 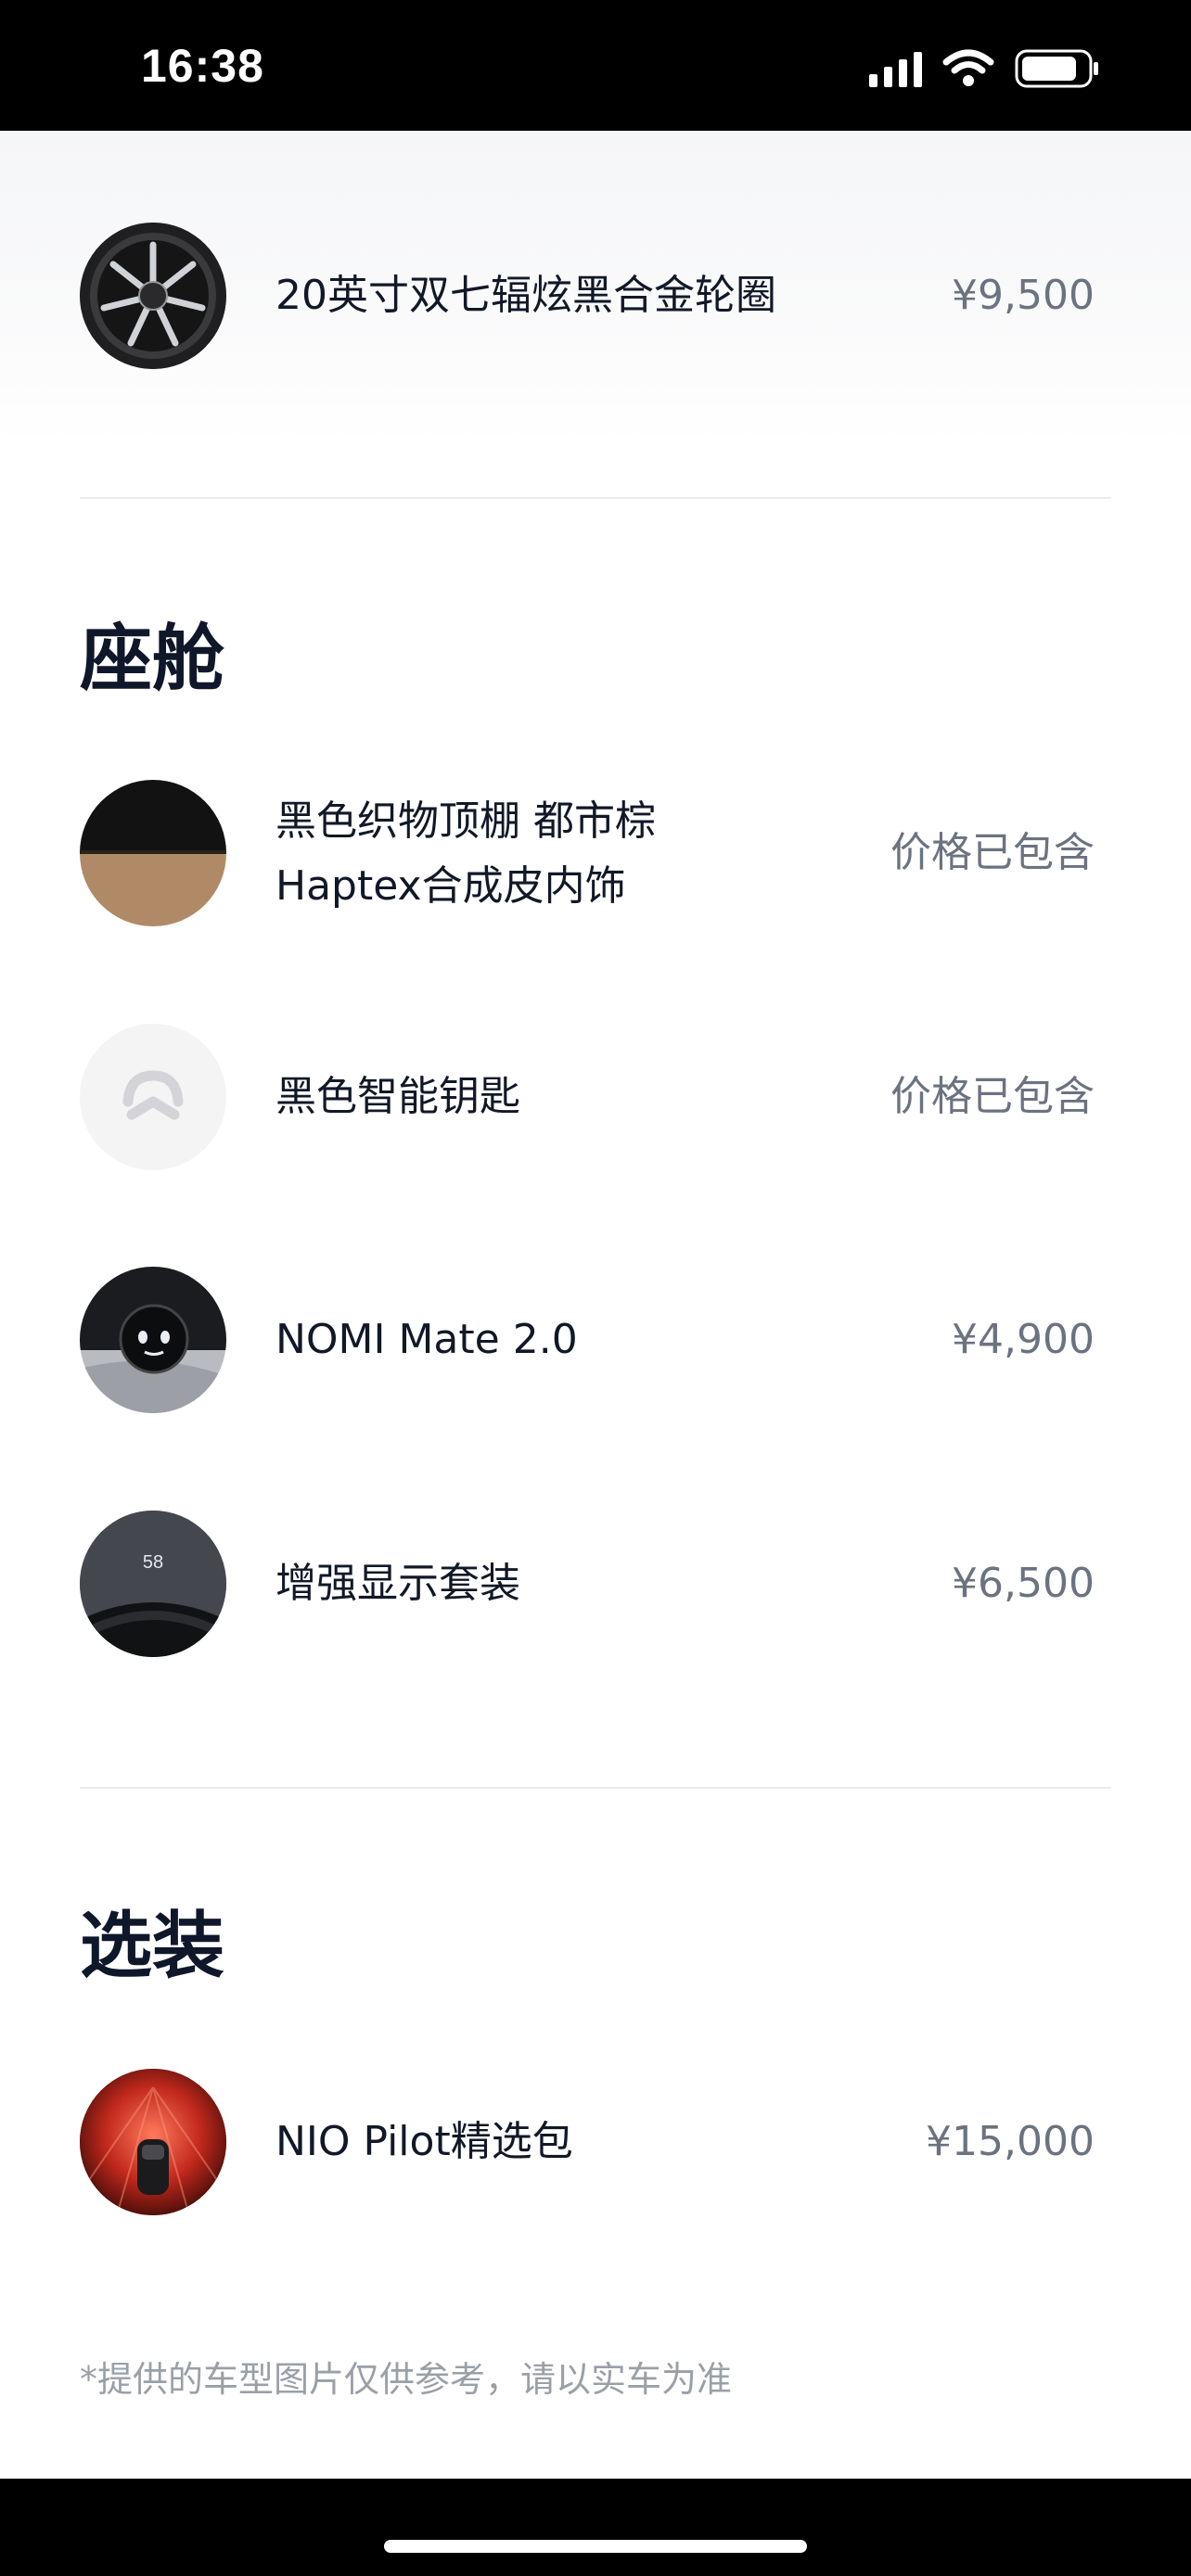 What do you see at coordinates (398, 1096) in the screenshot?
I see `smart-key-label: 黑色智能钥匙` at bounding box center [398, 1096].